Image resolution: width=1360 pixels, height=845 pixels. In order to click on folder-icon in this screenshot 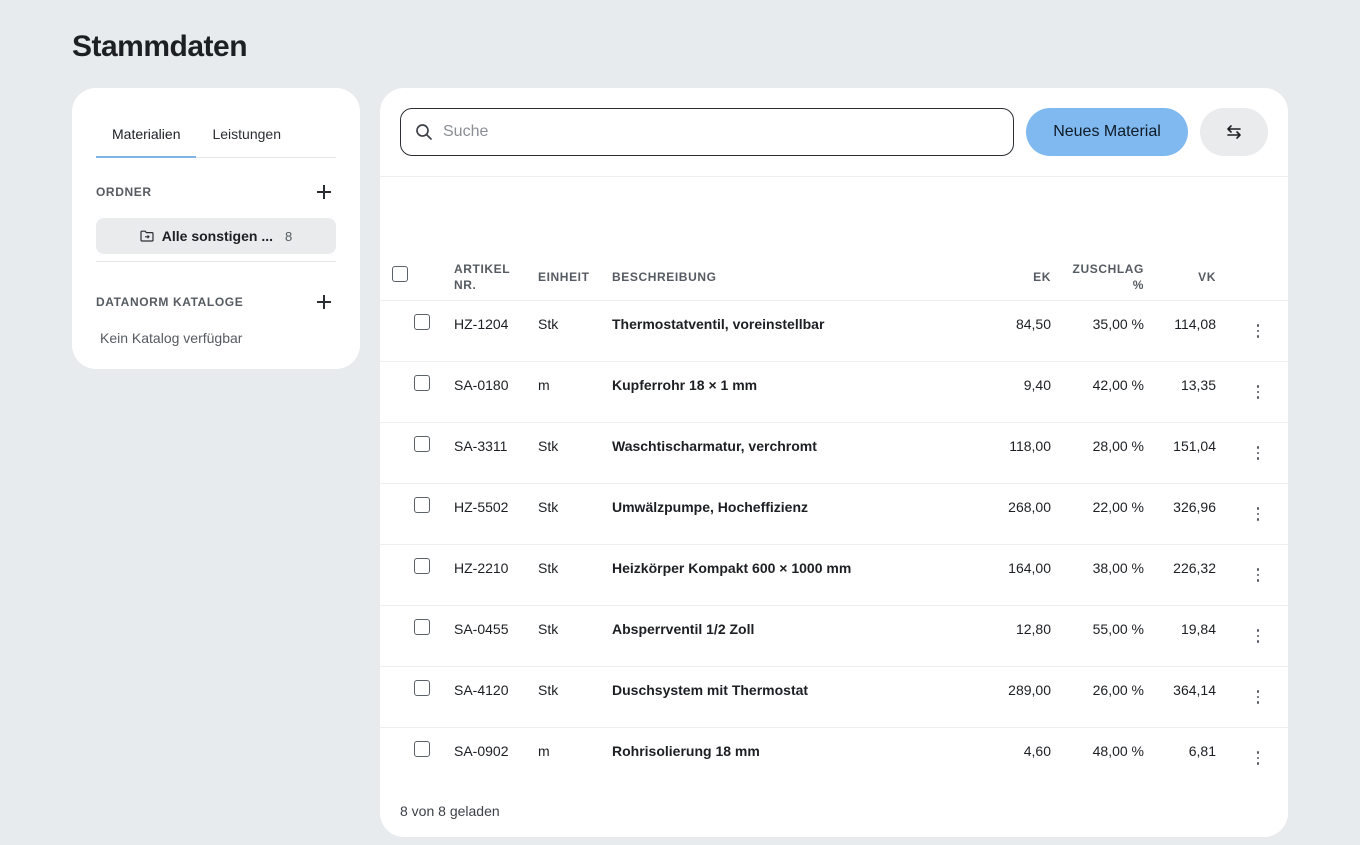, I will do `click(147, 236)`.